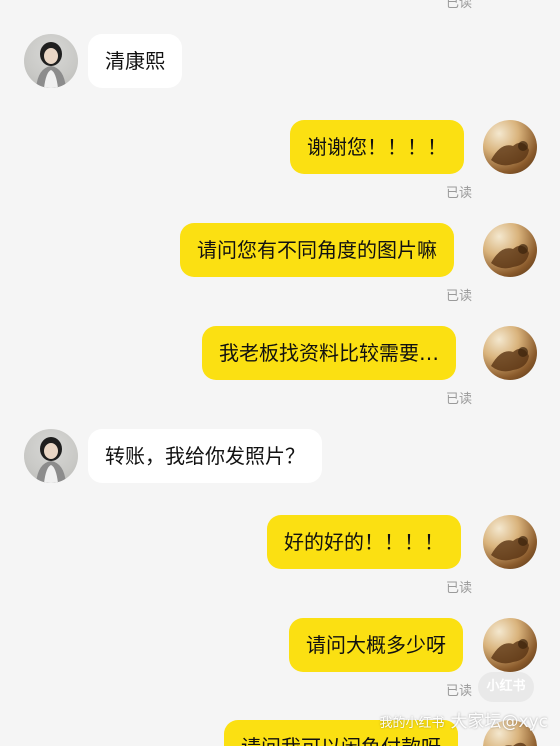 Image resolution: width=560 pixels, height=746 pixels. I want to click on message-bubble-outgoing: 好的好的！！！！, so click(364, 542).